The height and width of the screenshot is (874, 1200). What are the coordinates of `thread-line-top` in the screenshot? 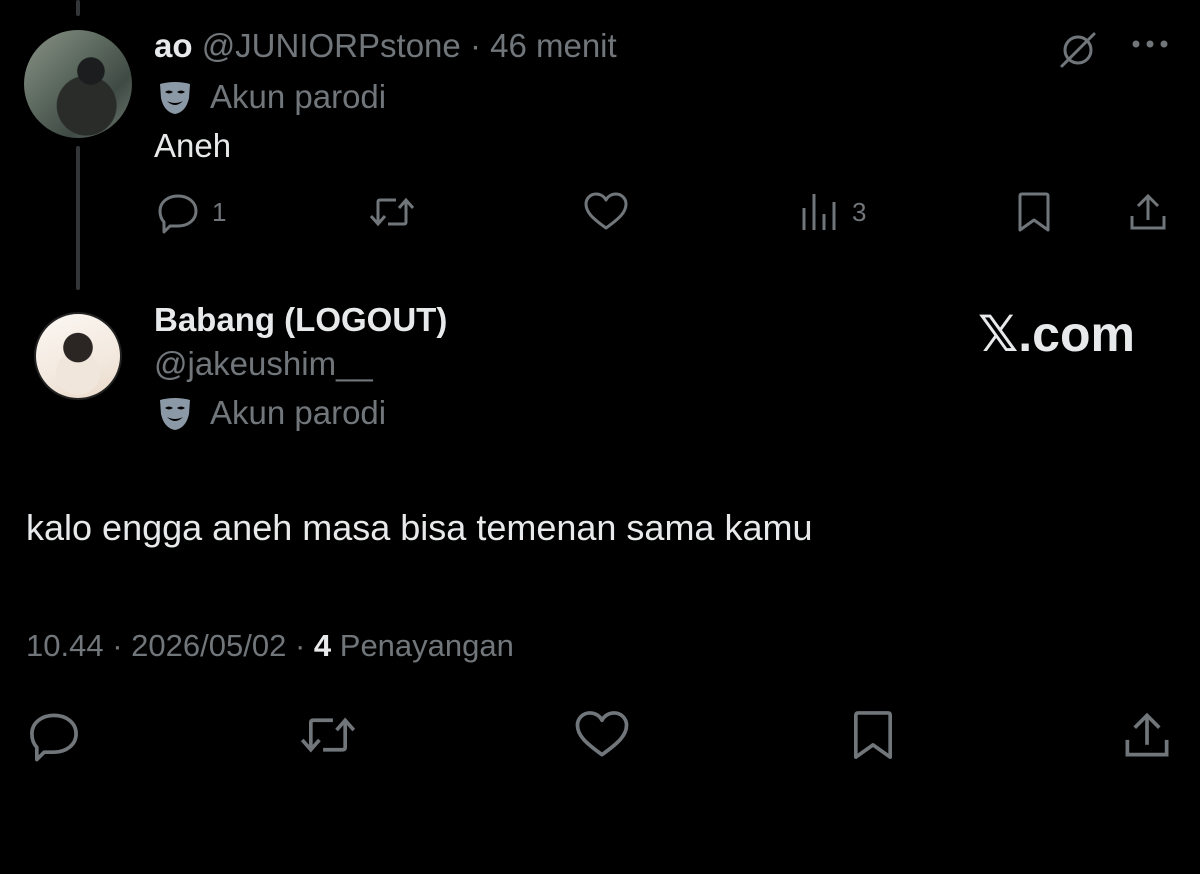 It's located at (78, 8).